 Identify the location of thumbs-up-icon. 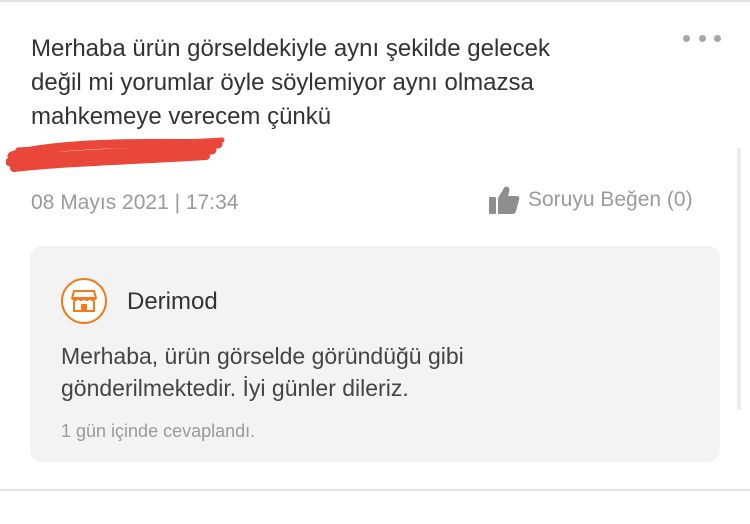
(504, 200).